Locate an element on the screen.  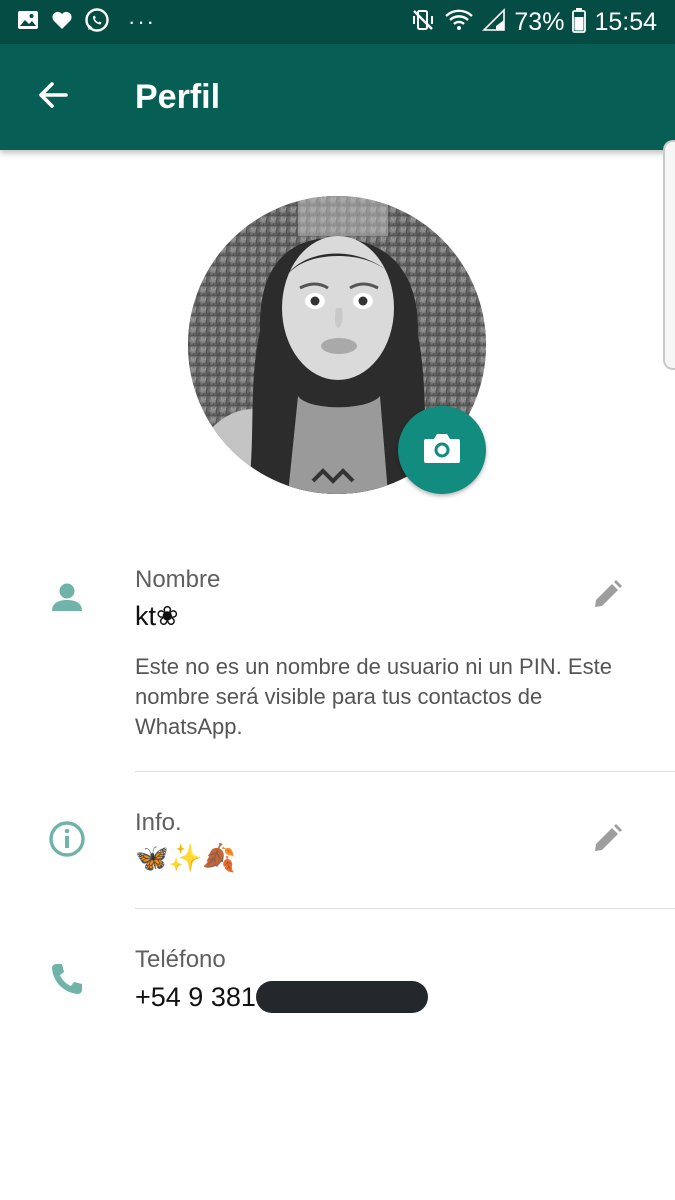
phone-value: +54 9 381 is located at coordinates (281, 997).